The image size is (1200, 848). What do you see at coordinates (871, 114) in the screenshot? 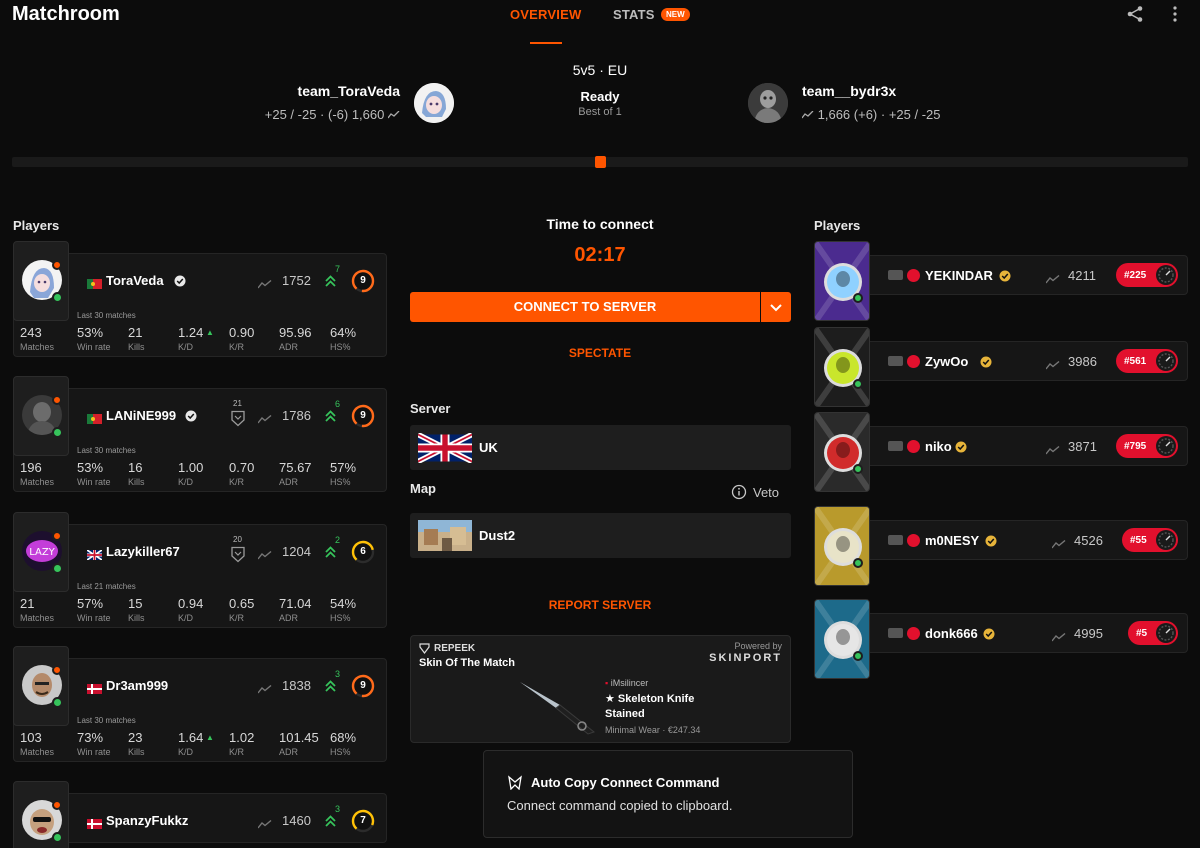
I see `team-right-stats: 1,666 (+6) · +25 / -25` at bounding box center [871, 114].